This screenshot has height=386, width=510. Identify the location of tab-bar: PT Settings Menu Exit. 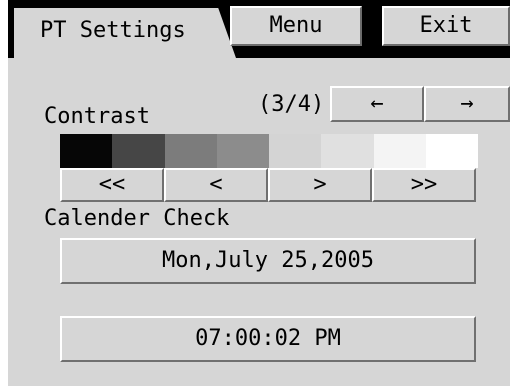
(259, 29).